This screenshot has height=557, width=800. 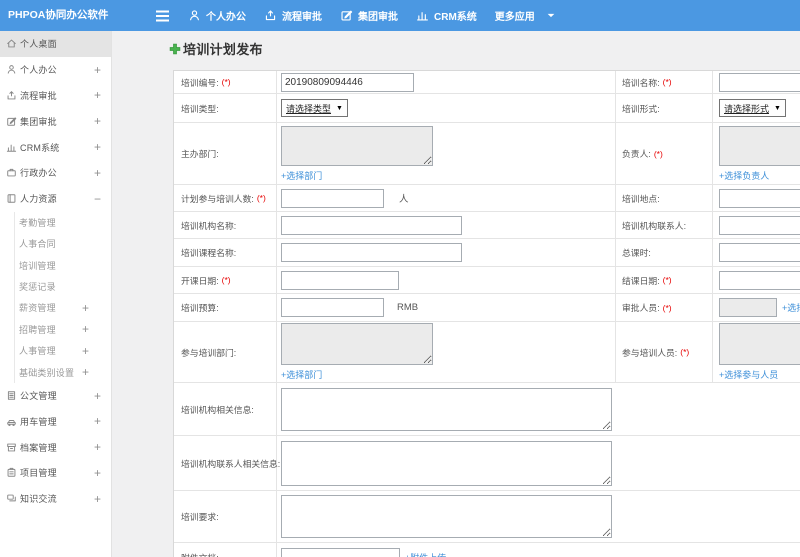 What do you see at coordinates (340, 280) in the screenshot?
I see `start-date-input` at bounding box center [340, 280].